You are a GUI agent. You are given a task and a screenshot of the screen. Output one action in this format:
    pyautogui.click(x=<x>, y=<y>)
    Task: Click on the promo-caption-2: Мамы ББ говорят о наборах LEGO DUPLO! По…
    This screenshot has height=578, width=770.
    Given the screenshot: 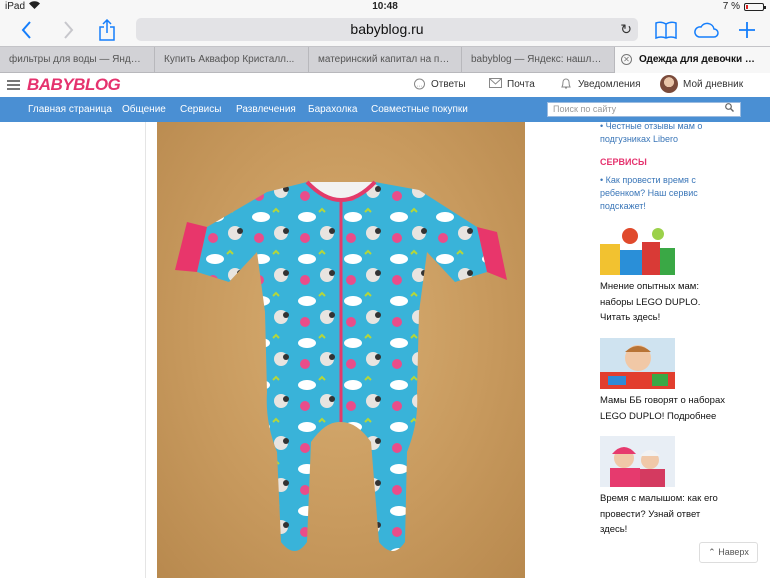 What is the action you would take?
    pyautogui.click(x=665, y=408)
    